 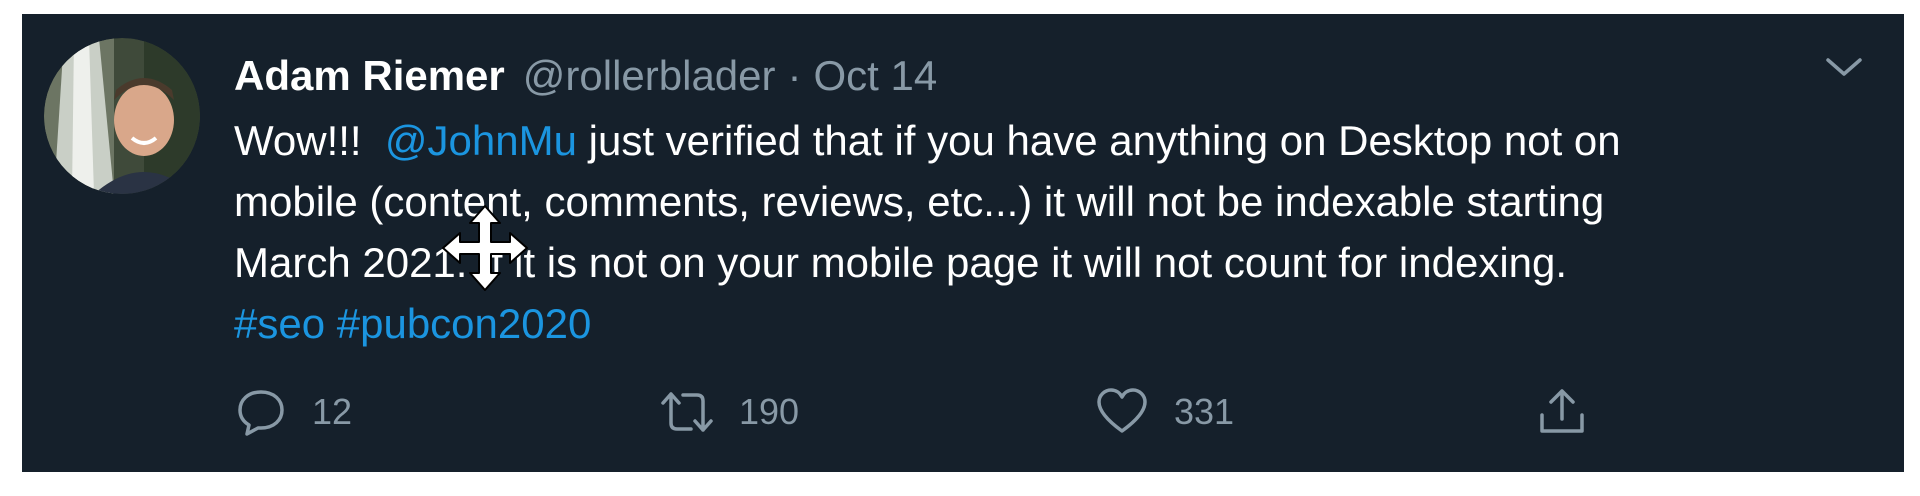 What do you see at coordinates (332, 411) in the screenshot?
I see `reply-count: 12` at bounding box center [332, 411].